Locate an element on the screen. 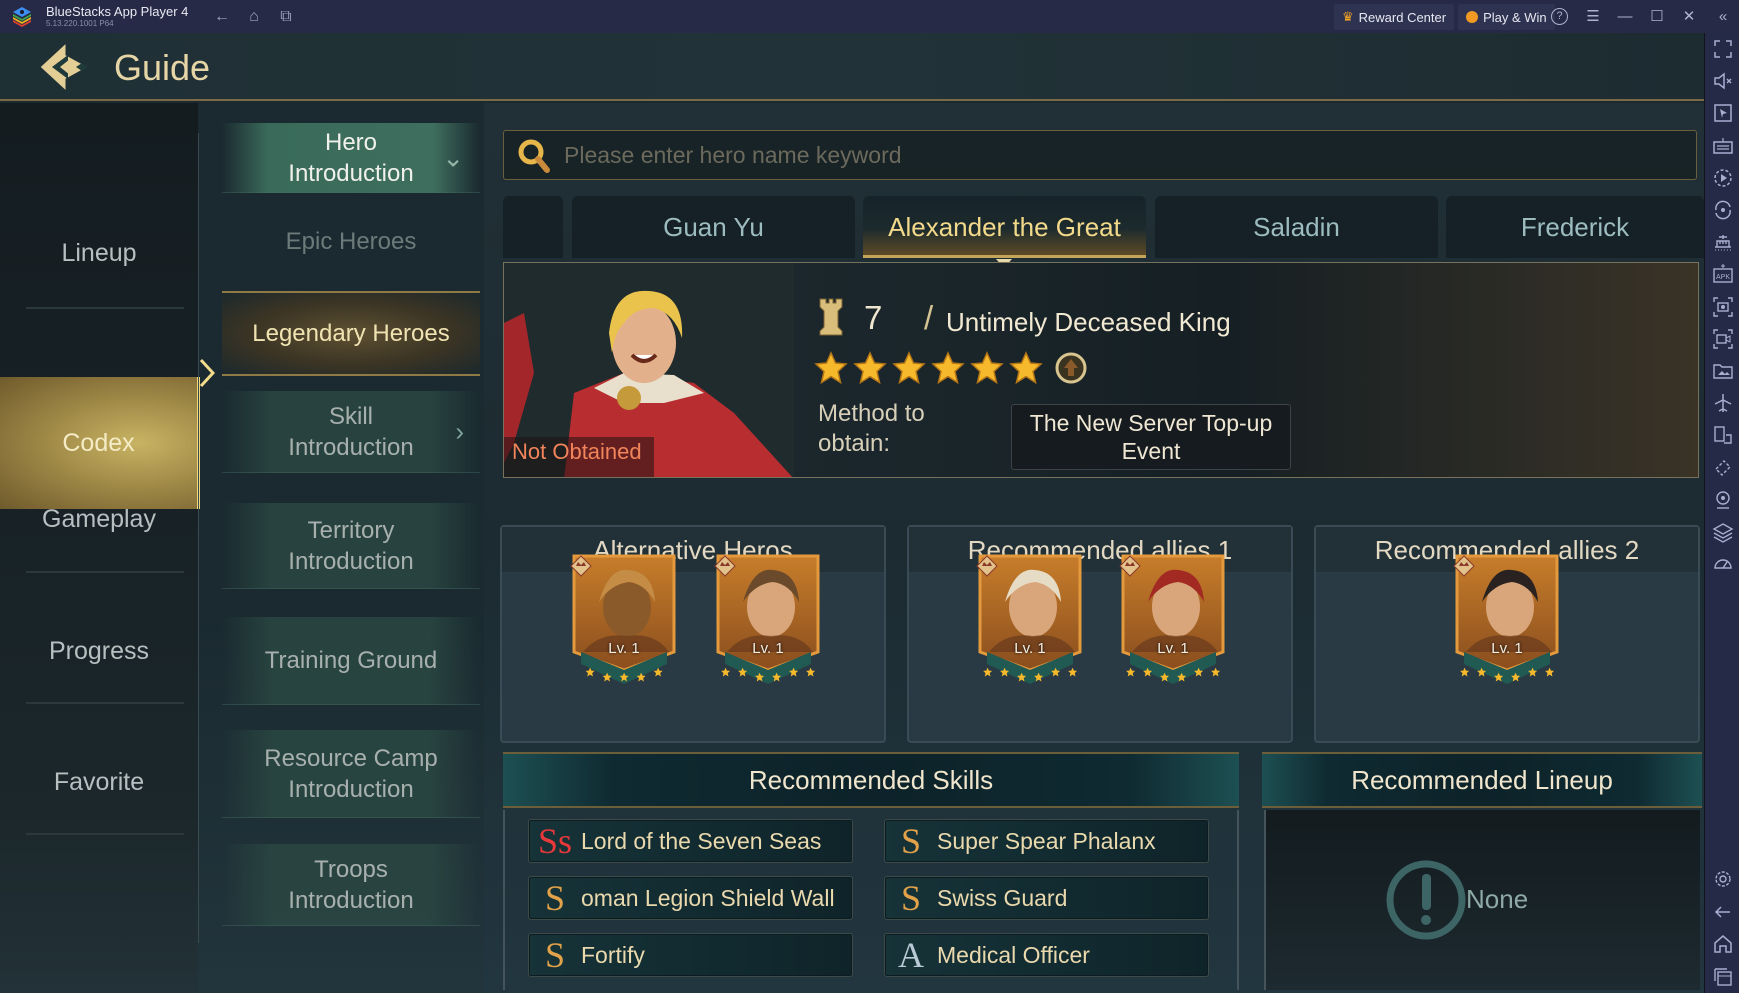 Image resolution: width=1739 pixels, height=993 pixels. subnav-legendary-heroes: Legendary Heroes is located at coordinates (351, 333).